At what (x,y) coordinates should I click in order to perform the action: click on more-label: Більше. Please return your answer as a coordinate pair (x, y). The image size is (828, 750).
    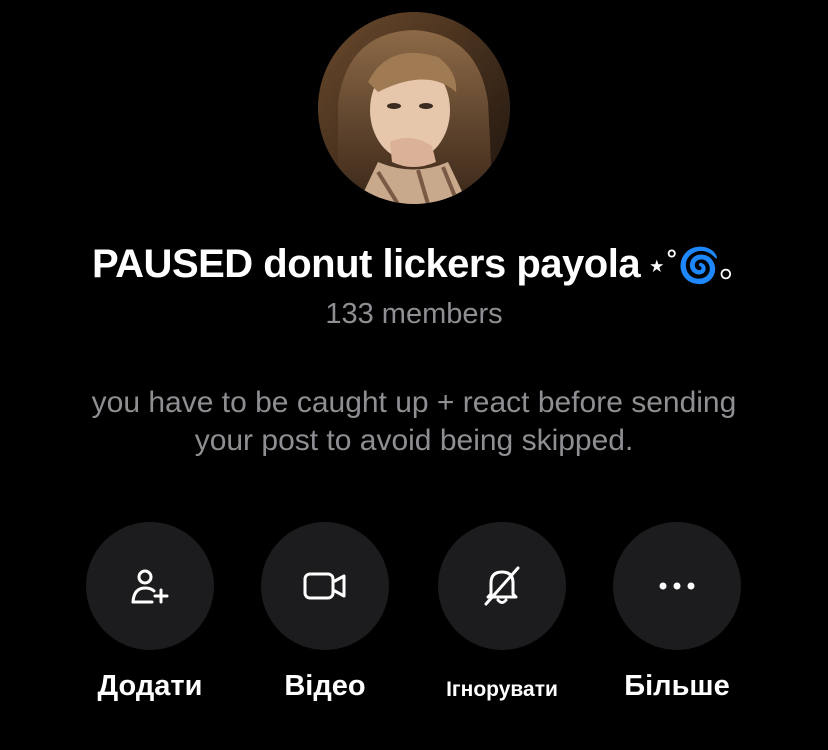
    Looking at the image, I should click on (677, 686).